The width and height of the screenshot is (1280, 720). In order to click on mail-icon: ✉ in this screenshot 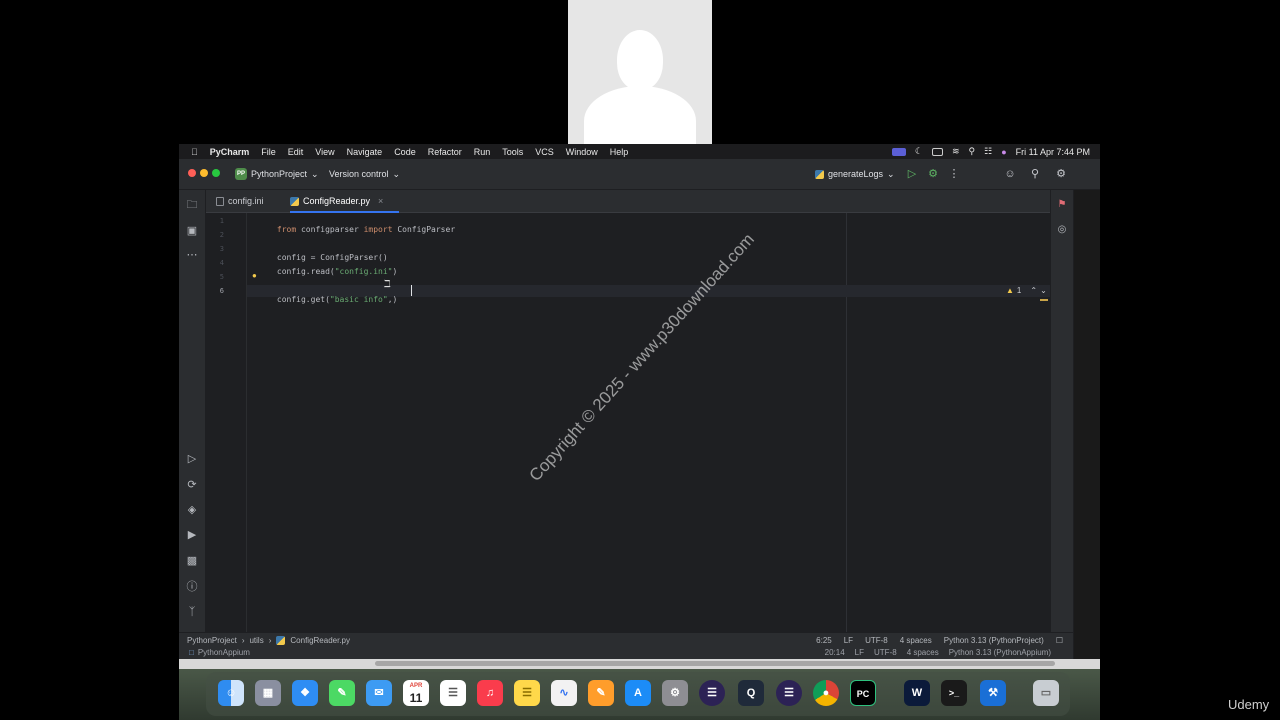, I will do `click(379, 693)`.